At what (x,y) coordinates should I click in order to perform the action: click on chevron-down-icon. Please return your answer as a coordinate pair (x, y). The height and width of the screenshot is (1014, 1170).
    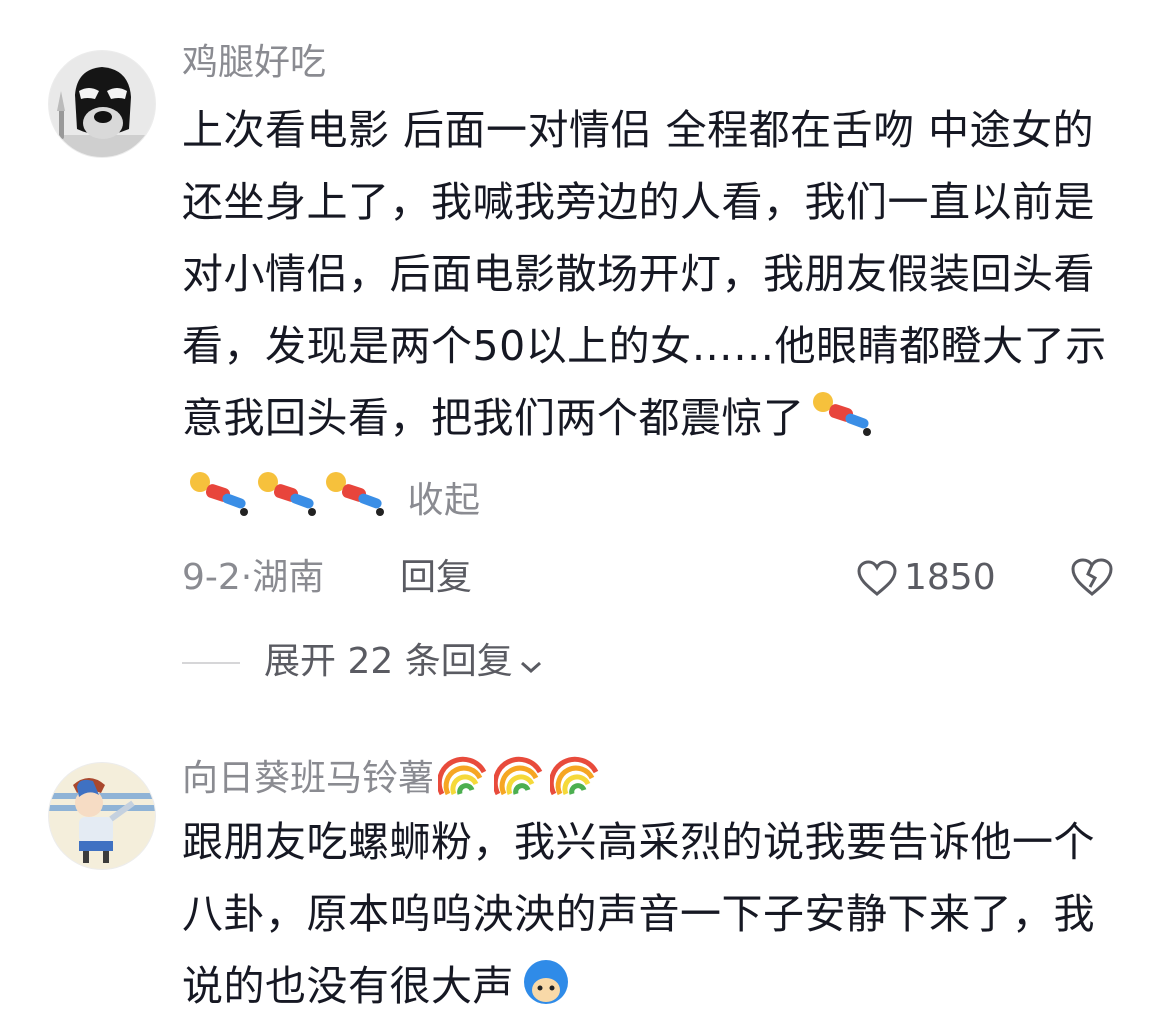
    Looking at the image, I should click on (531, 664).